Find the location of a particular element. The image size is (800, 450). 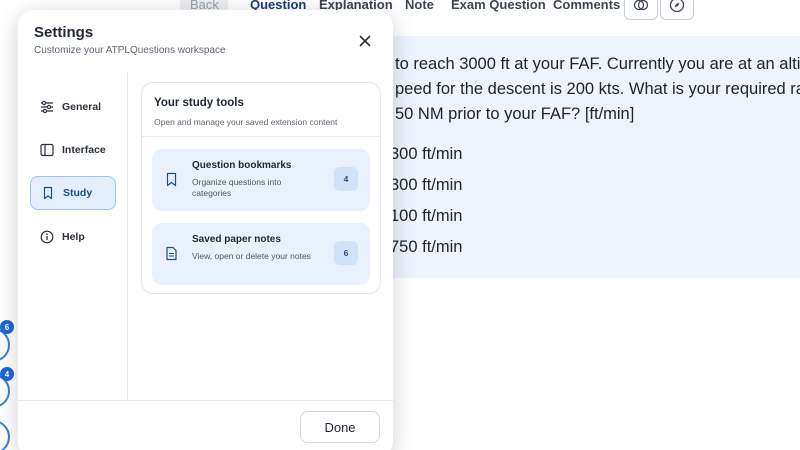

floating-bubble is located at coordinates (5, 435).